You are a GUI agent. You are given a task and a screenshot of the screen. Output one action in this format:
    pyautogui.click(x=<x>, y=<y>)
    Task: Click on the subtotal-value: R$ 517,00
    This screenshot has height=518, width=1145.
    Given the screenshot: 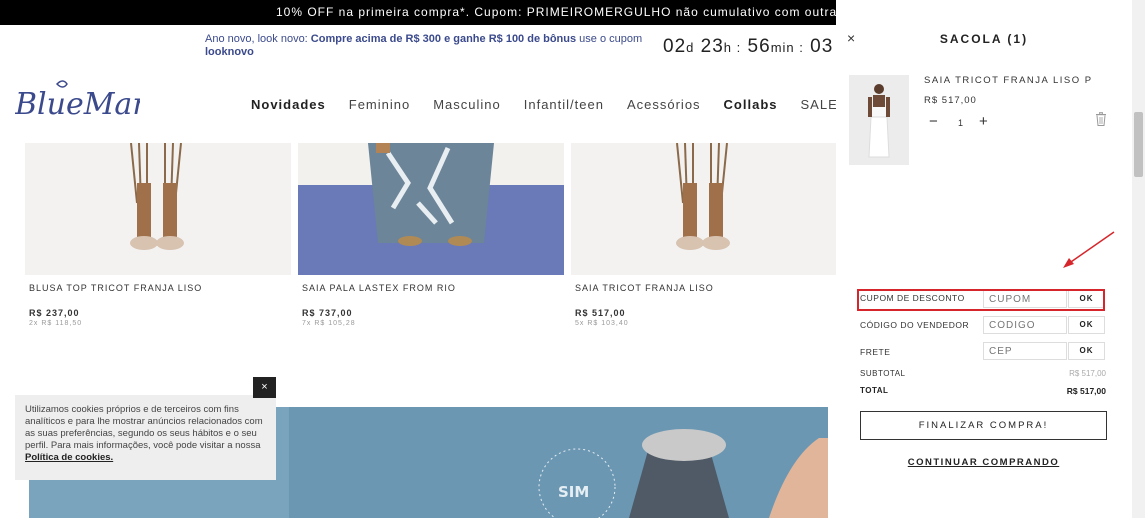 What is the action you would take?
    pyautogui.click(x=1087, y=373)
    